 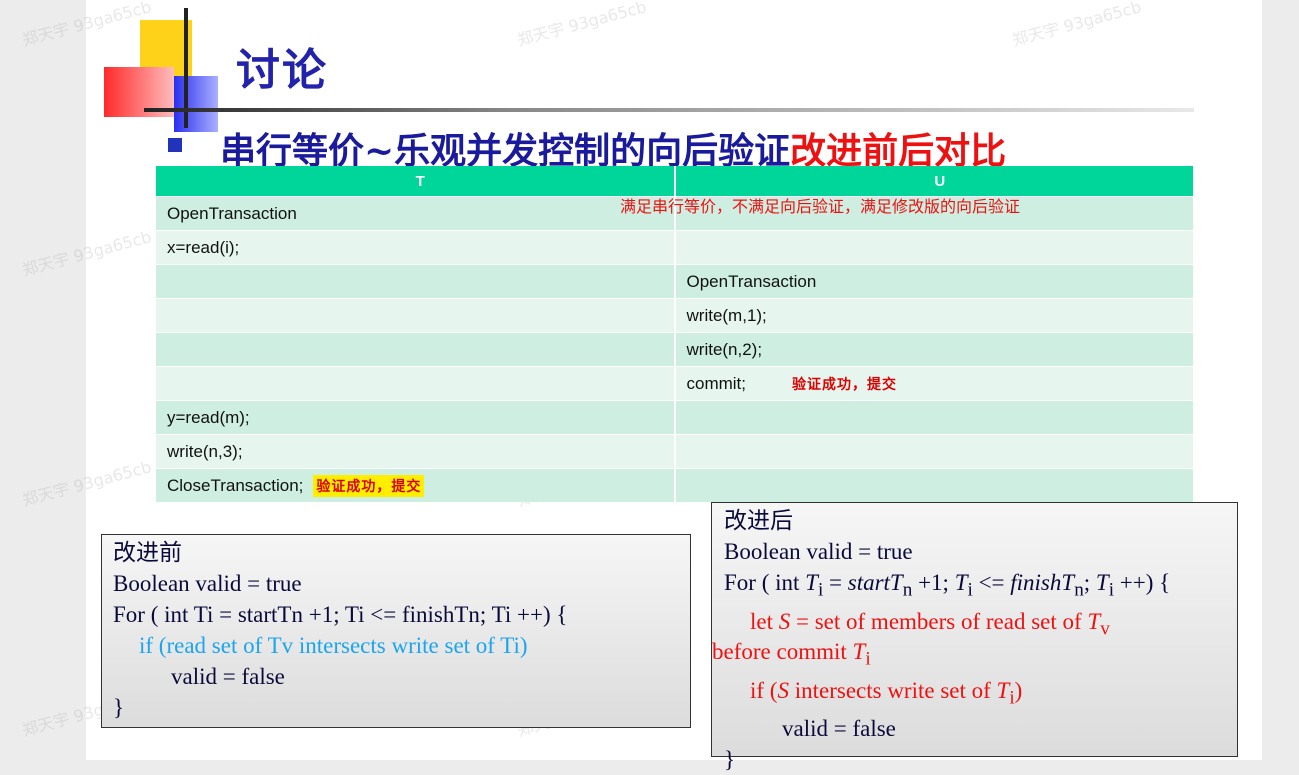 What do you see at coordinates (939, 621) in the screenshot?
I see `code-text: = set of members of read set of` at bounding box center [939, 621].